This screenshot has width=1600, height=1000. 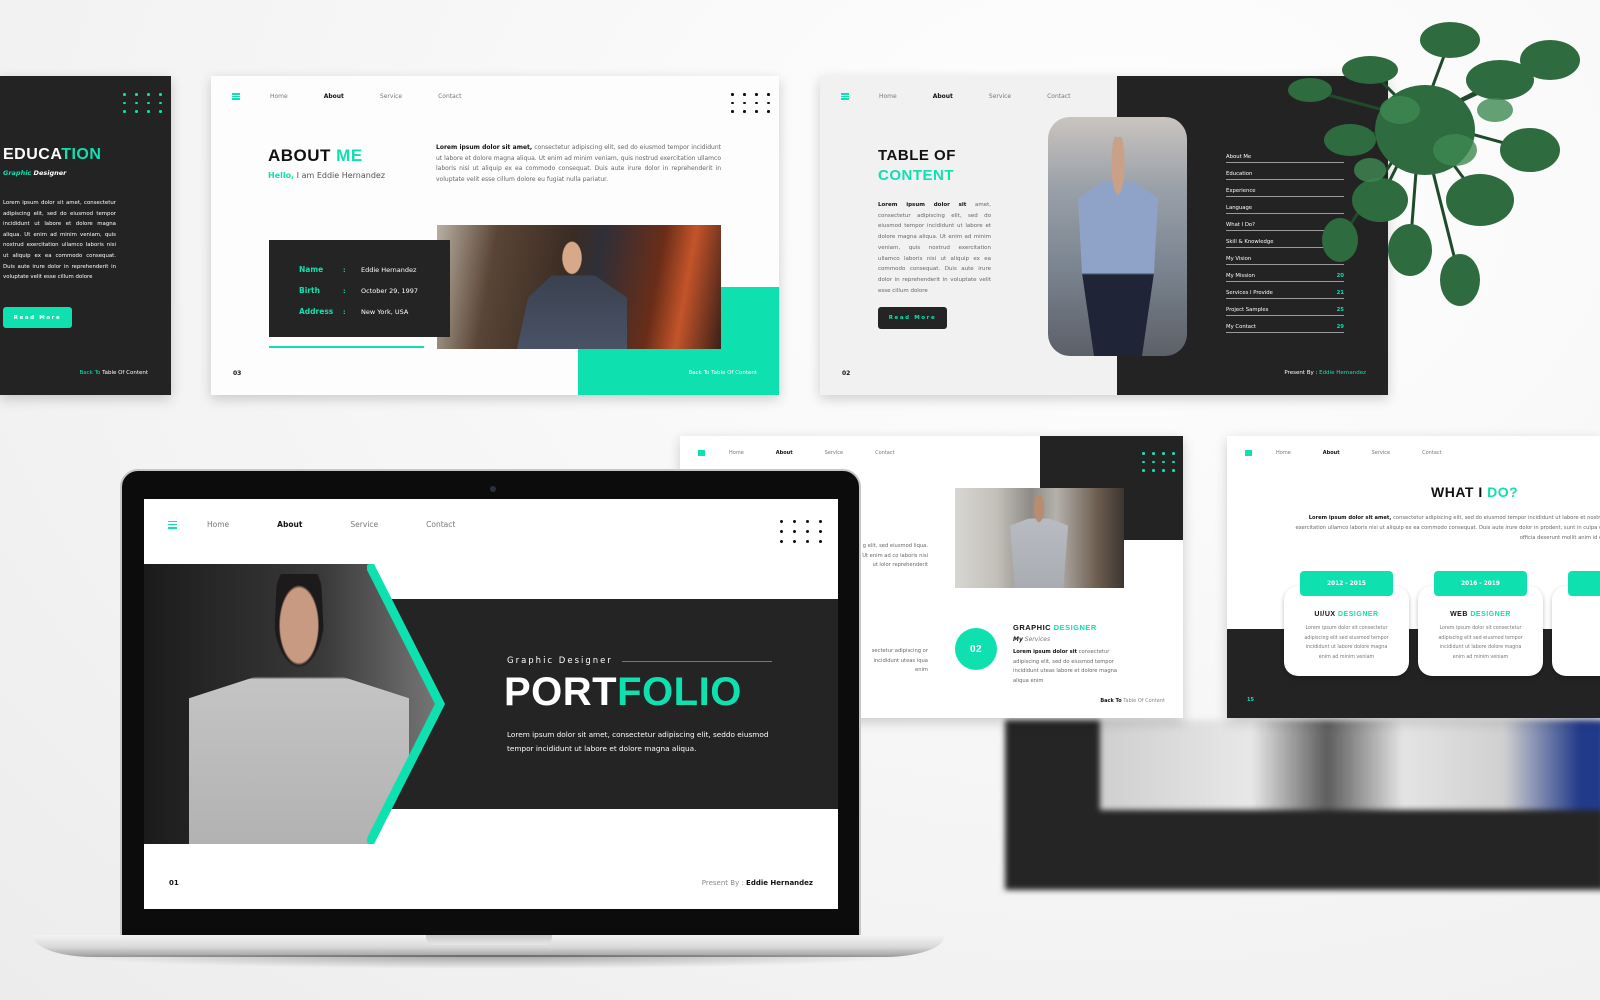 What do you see at coordinates (697, 661) in the screenshot?
I see `kicker-line` at bounding box center [697, 661].